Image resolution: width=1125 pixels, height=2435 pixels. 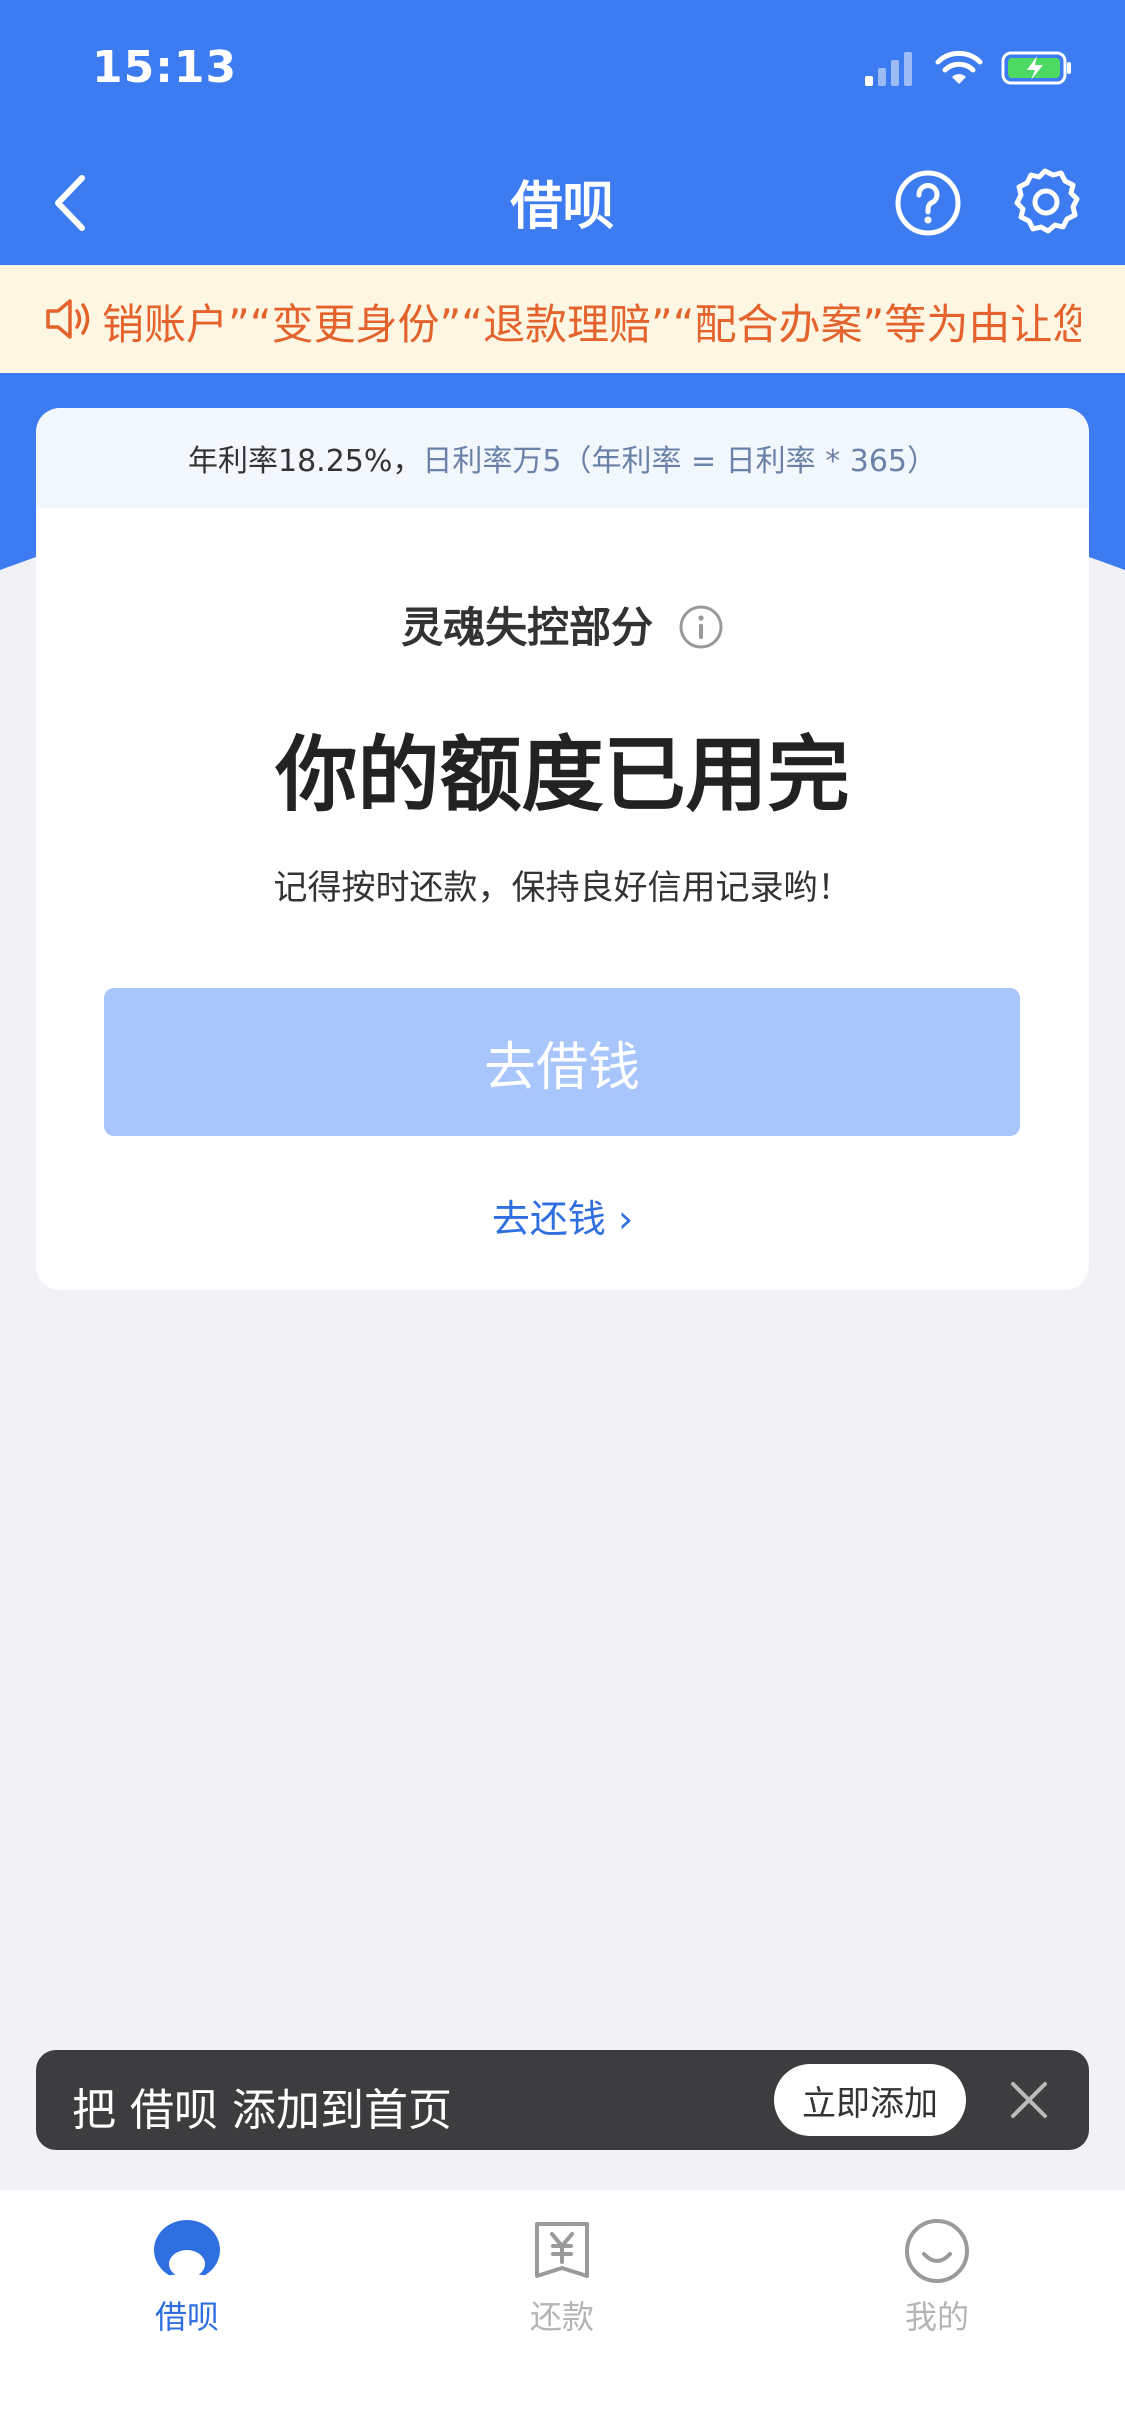 What do you see at coordinates (562, 1062) in the screenshot?
I see `borrow-button: 去借钱` at bounding box center [562, 1062].